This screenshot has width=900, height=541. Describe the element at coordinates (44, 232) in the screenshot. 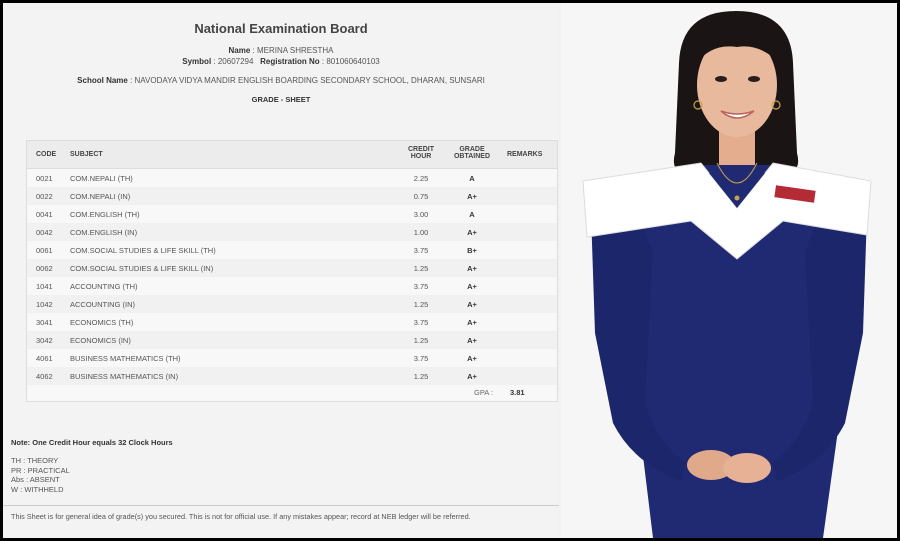

I see `row-code: 0042` at that location.